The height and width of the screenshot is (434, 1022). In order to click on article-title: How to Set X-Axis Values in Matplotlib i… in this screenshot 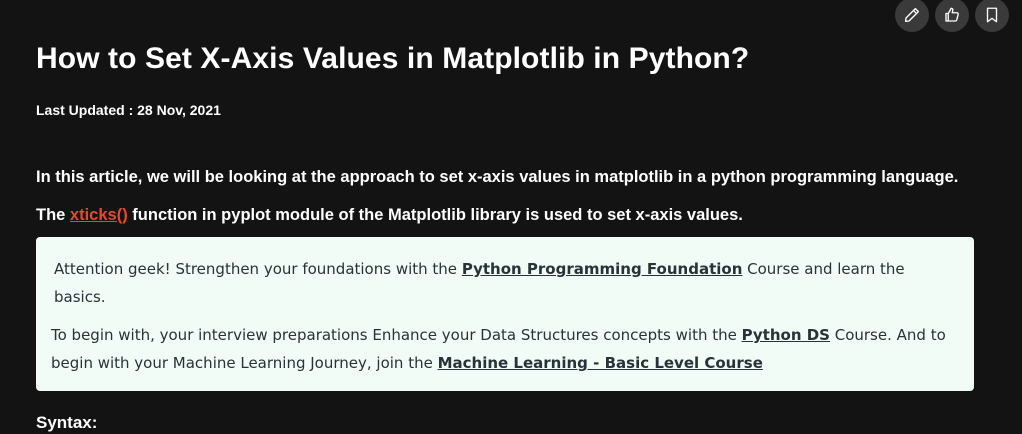, I will do `click(393, 58)`.